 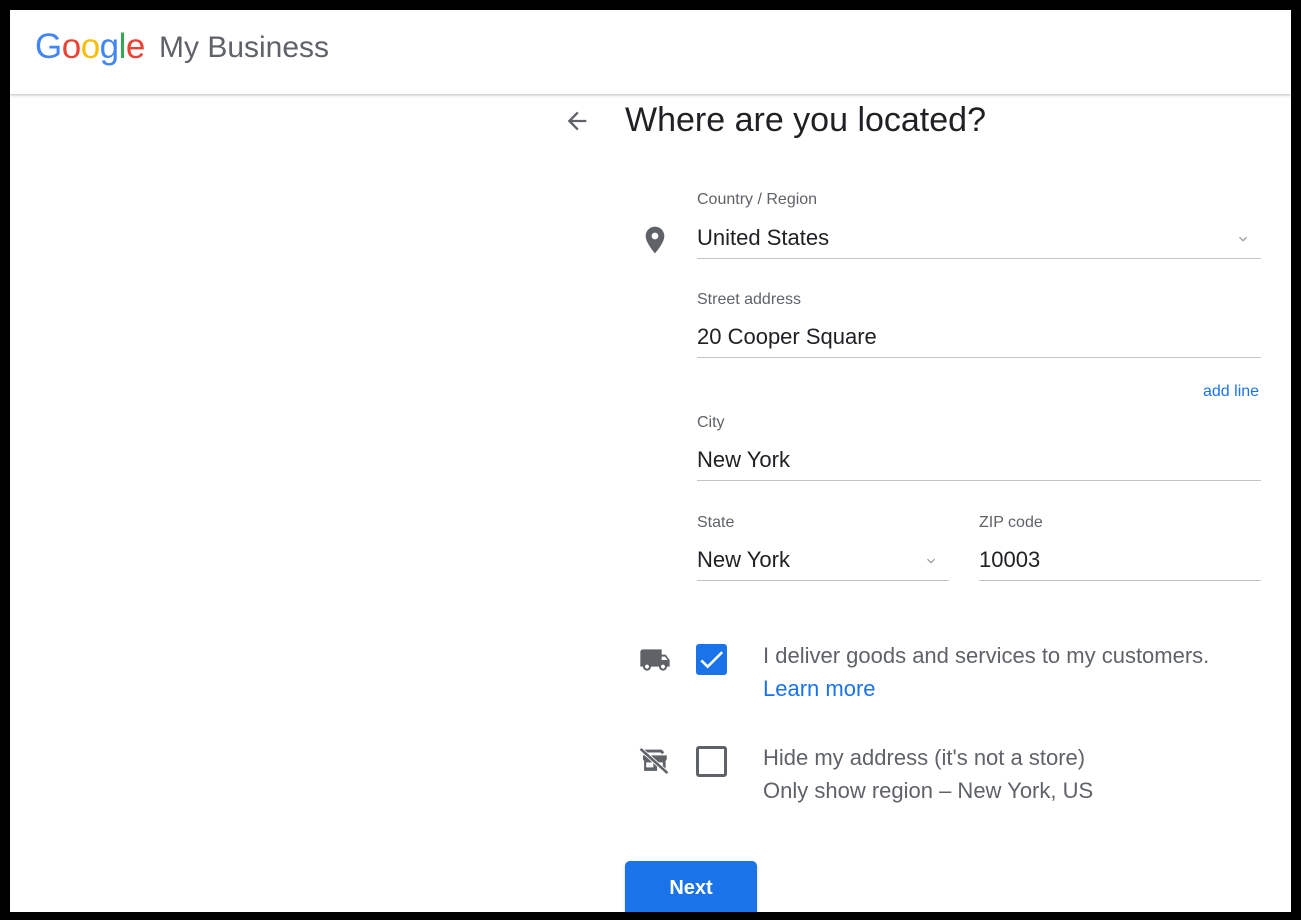 I want to click on street-label: Street address, so click(x=749, y=299).